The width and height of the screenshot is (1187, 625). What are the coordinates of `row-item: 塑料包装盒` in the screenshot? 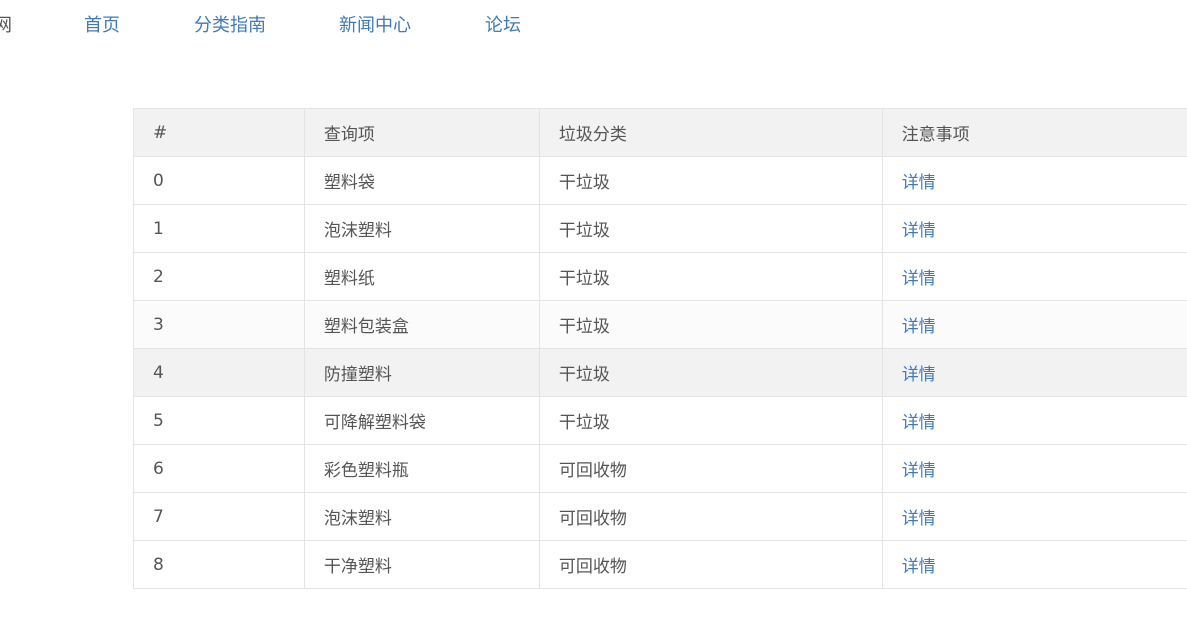 It's located at (421, 324).